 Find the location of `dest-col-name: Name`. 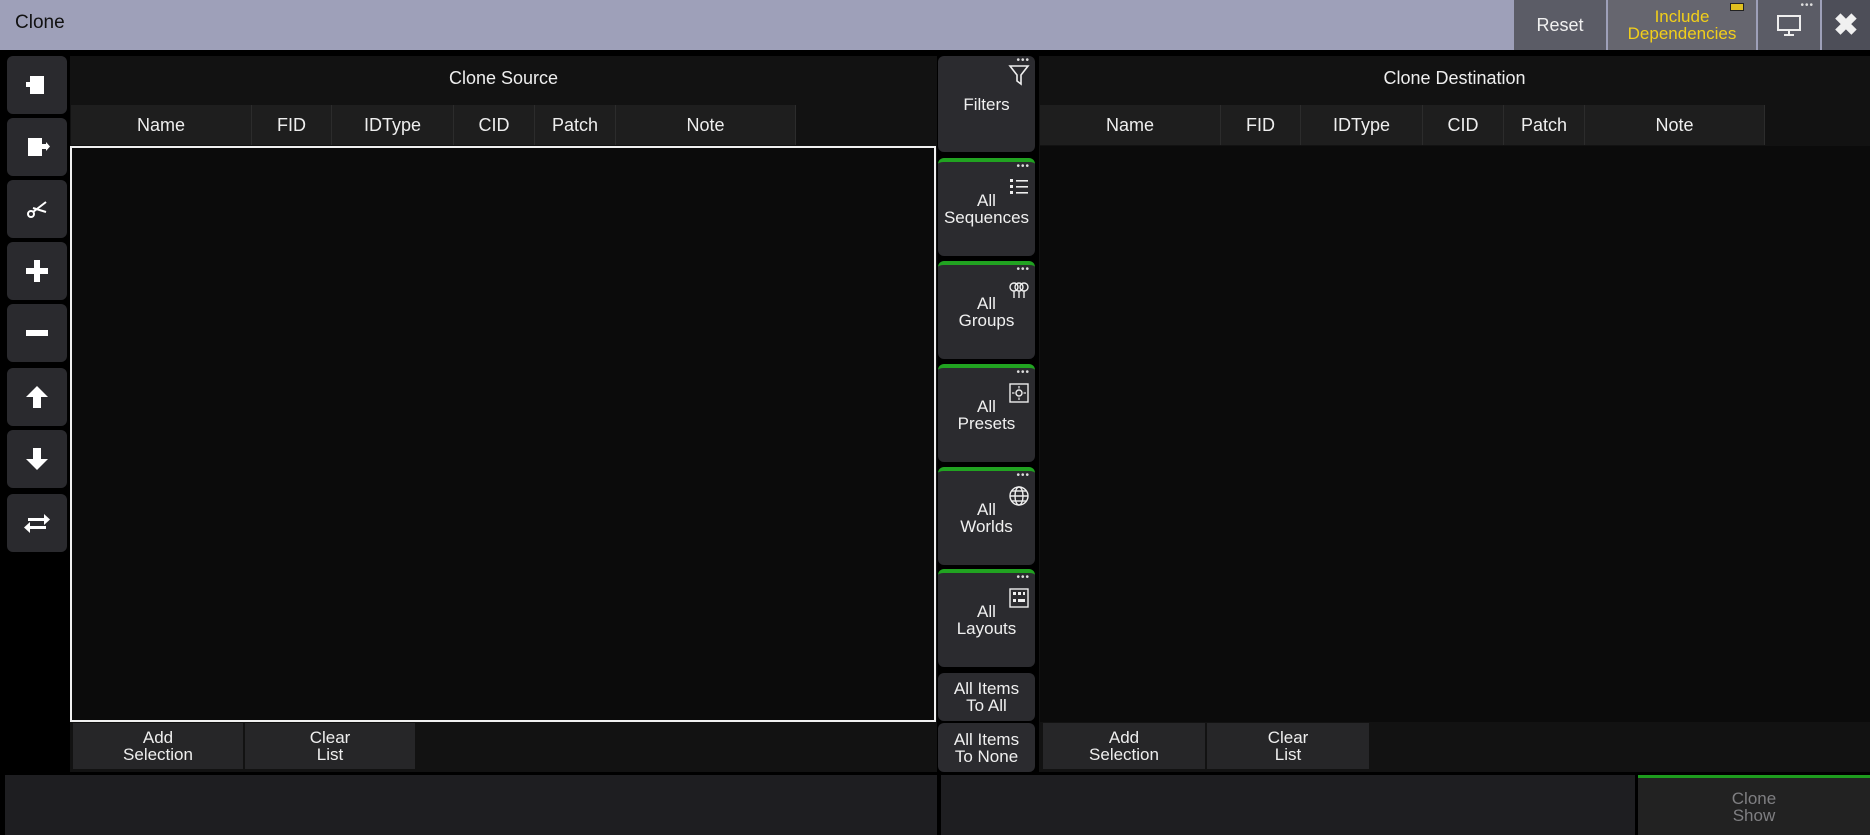

dest-col-name: Name is located at coordinates (1130, 125).